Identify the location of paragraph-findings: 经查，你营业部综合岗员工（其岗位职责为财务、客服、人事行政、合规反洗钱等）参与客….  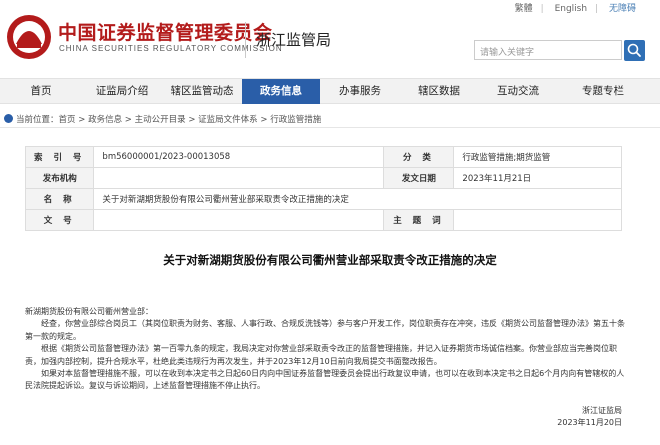
(325, 330).